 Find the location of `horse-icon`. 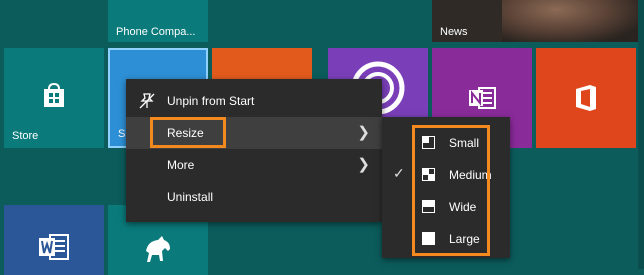

horse-icon is located at coordinates (158, 251).